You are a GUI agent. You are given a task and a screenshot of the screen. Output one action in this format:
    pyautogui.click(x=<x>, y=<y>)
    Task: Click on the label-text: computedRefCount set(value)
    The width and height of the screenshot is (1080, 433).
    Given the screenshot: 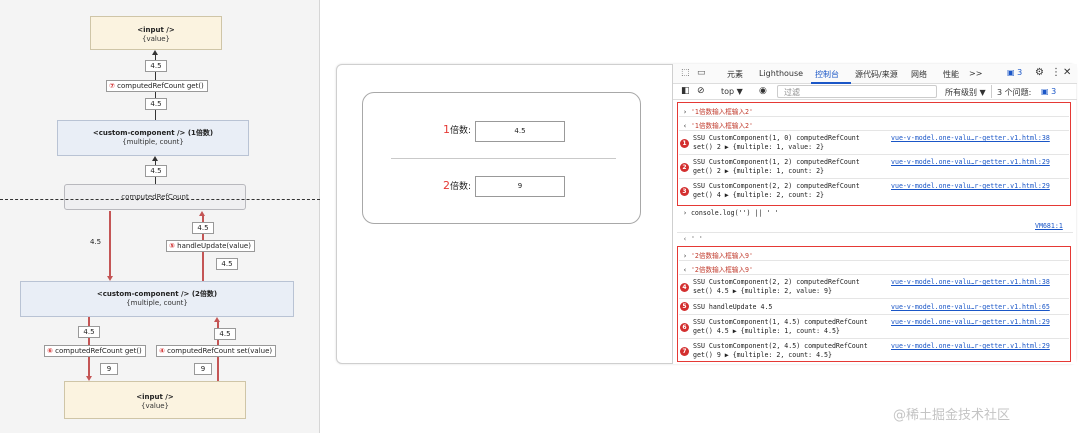 What is the action you would take?
    pyautogui.click(x=220, y=351)
    